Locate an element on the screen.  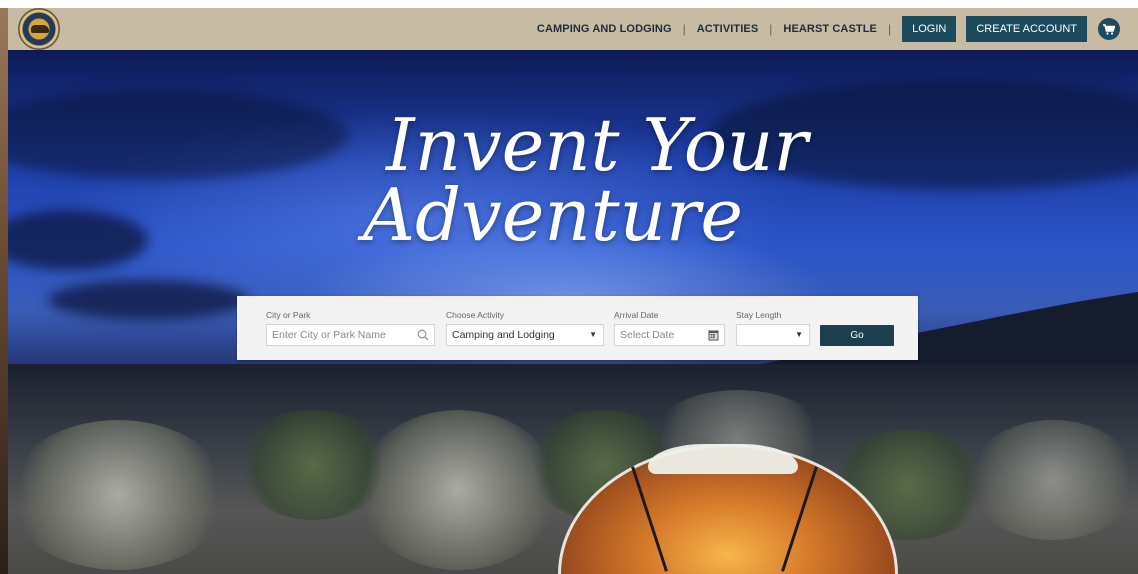
arrival-date-input: Select Date is located at coordinates (669, 335).